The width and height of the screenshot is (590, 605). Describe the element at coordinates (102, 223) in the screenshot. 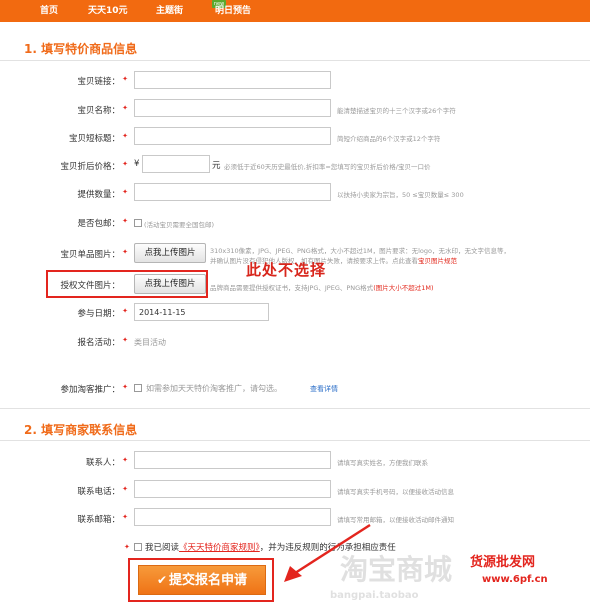

I see `shipping-label: 是否包邮： ✦` at that location.